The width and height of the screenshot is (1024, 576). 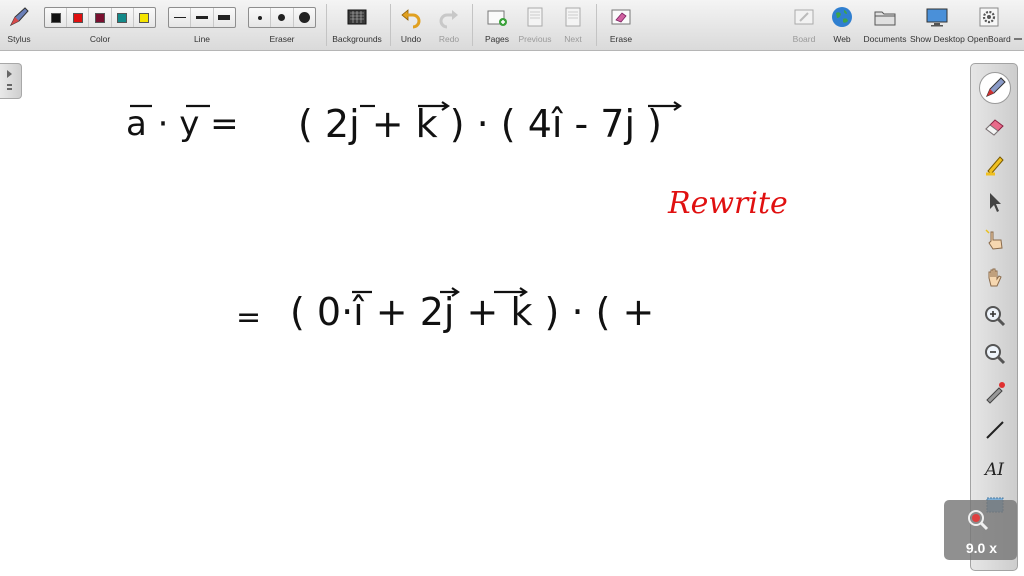 I want to click on add-page-icon, so click(x=497, y=18).